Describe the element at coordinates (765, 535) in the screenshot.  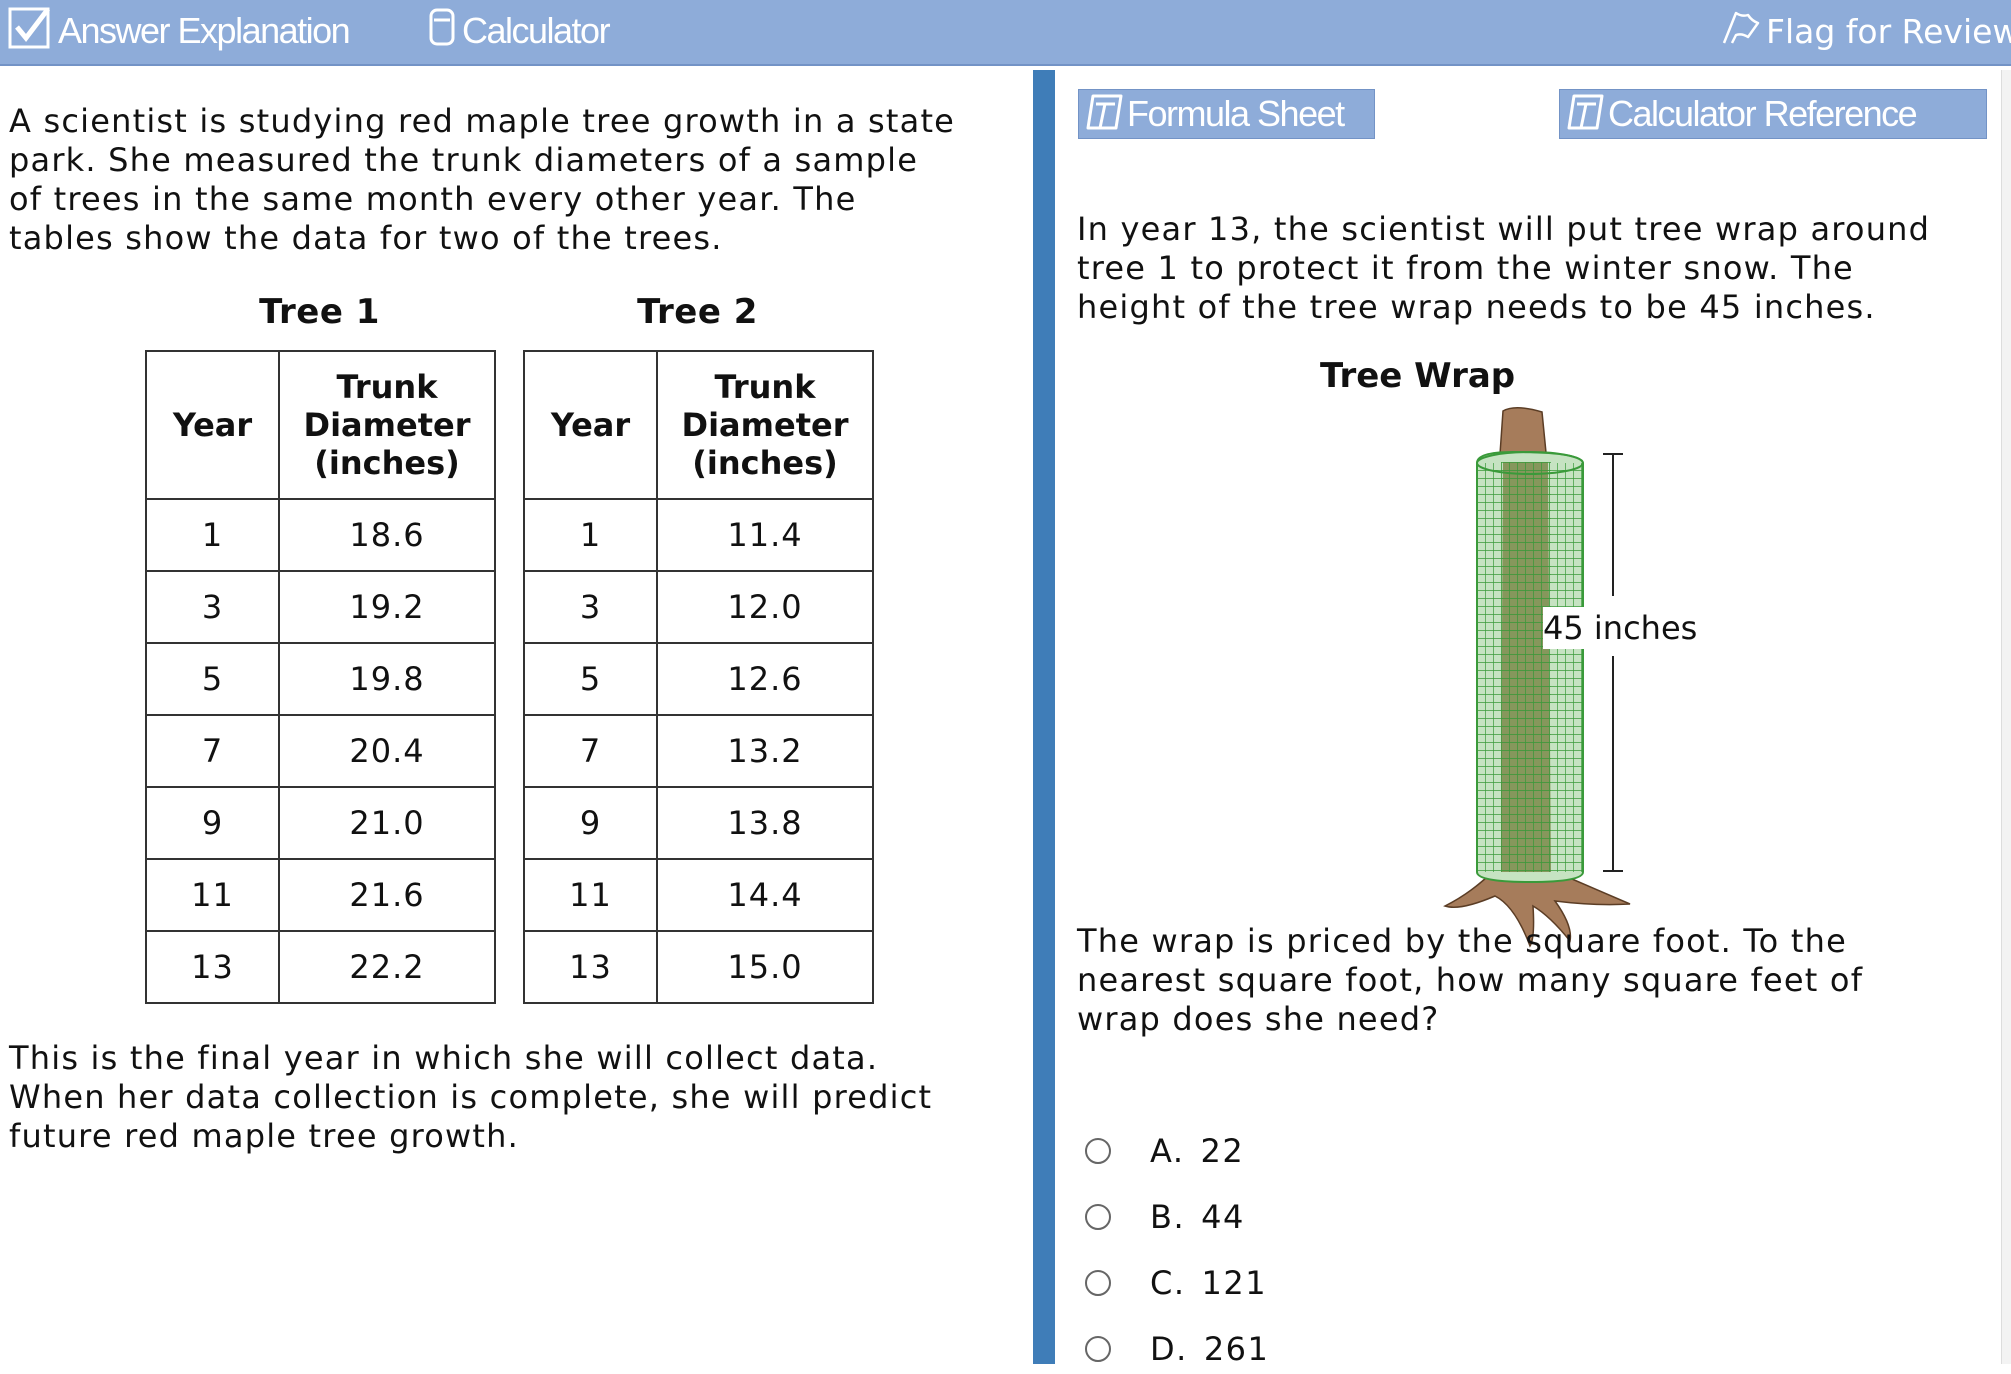
I see `diameter-cell: 11.4` at that location.